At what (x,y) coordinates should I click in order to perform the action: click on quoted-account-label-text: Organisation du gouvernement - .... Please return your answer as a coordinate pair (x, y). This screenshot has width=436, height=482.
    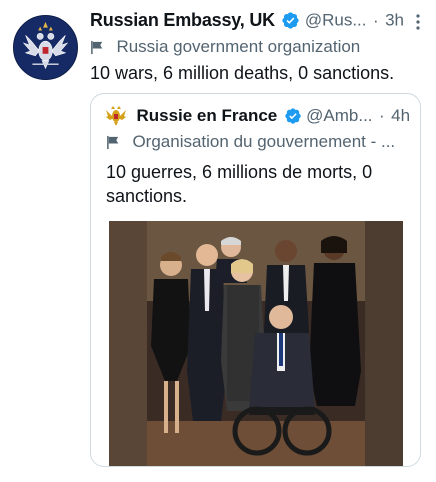
    Looking at the image, I should click on (264, 141).